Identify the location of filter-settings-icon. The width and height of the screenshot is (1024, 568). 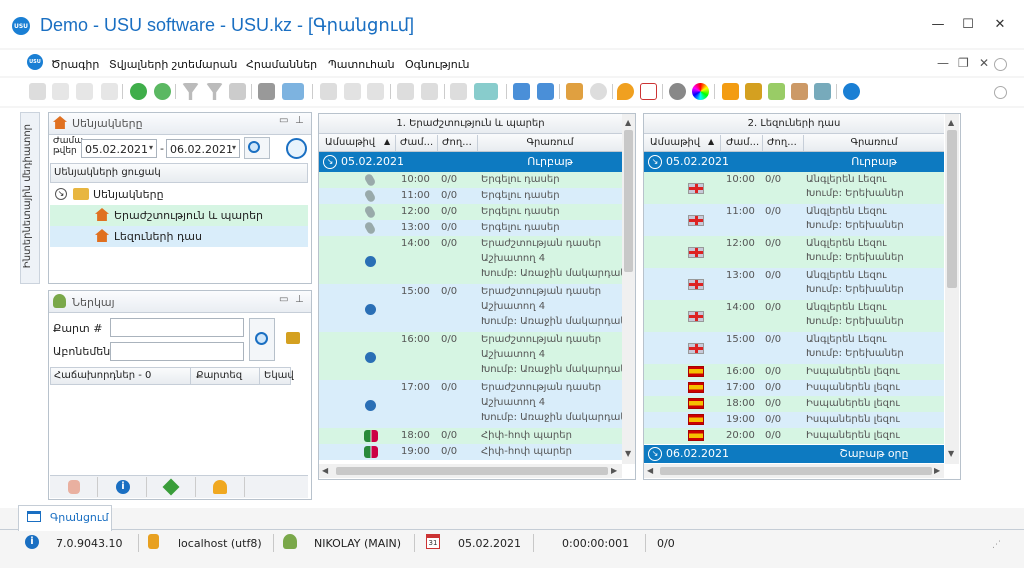
(237, 91).